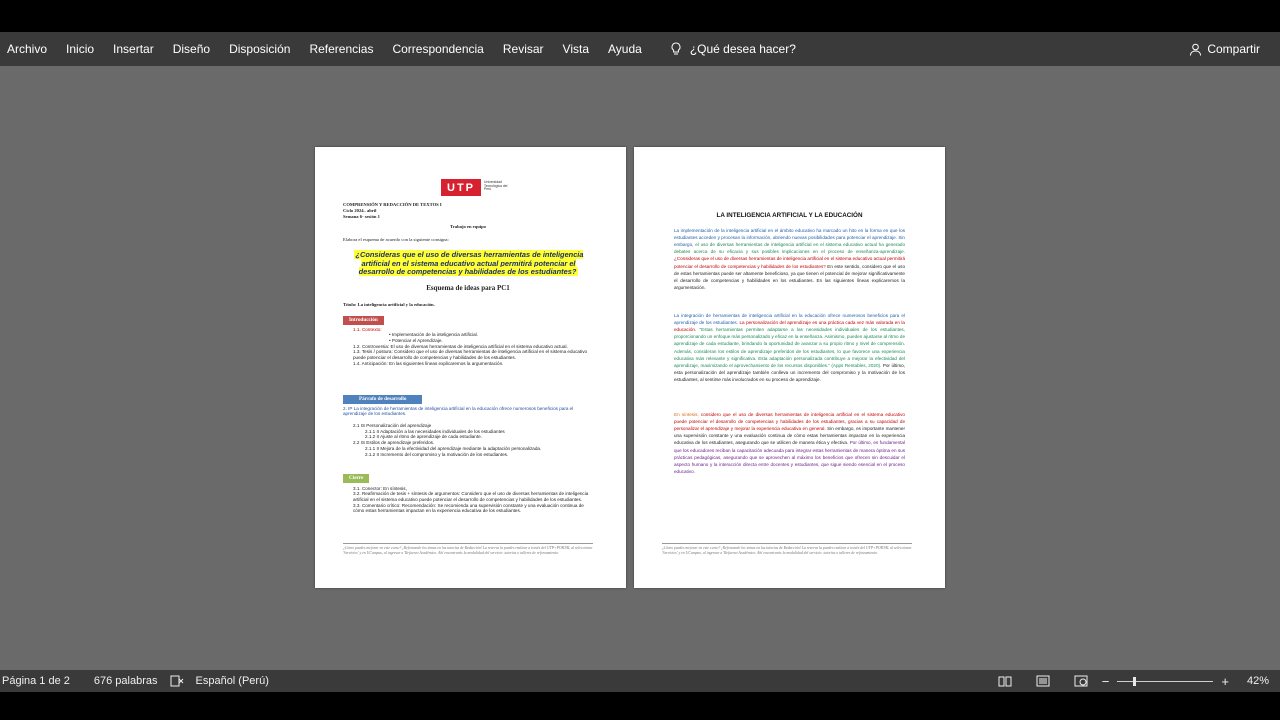  Describe the element at coordinates (523, 49) in the screenshot. I see `tab-revisar: Revisar` at that location.